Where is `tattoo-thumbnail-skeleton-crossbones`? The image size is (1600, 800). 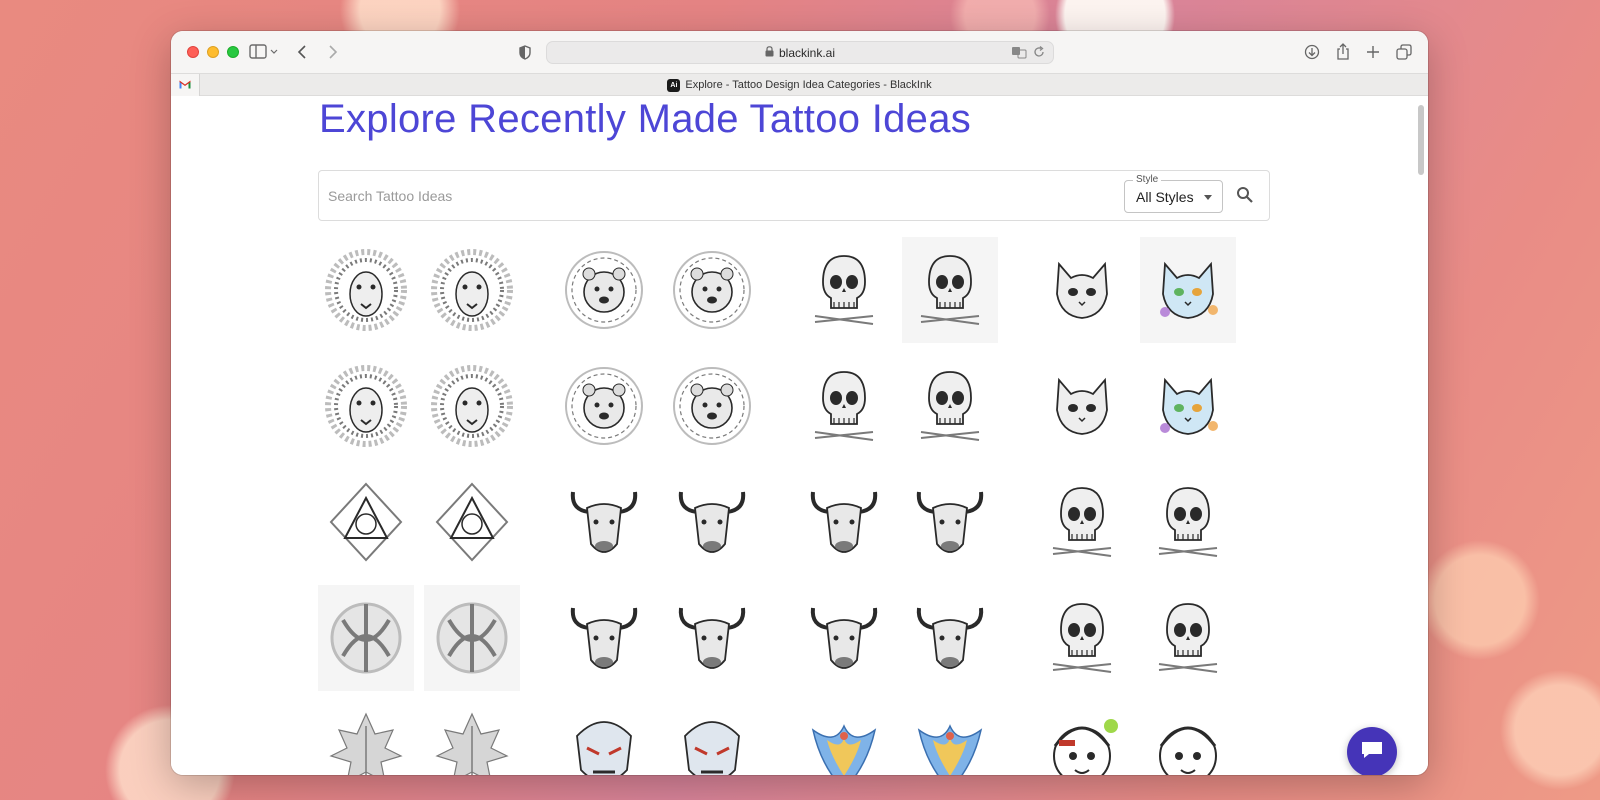 tattoo-thumbnail-skeleton-crossbones is located at coordinates (1188, 522).